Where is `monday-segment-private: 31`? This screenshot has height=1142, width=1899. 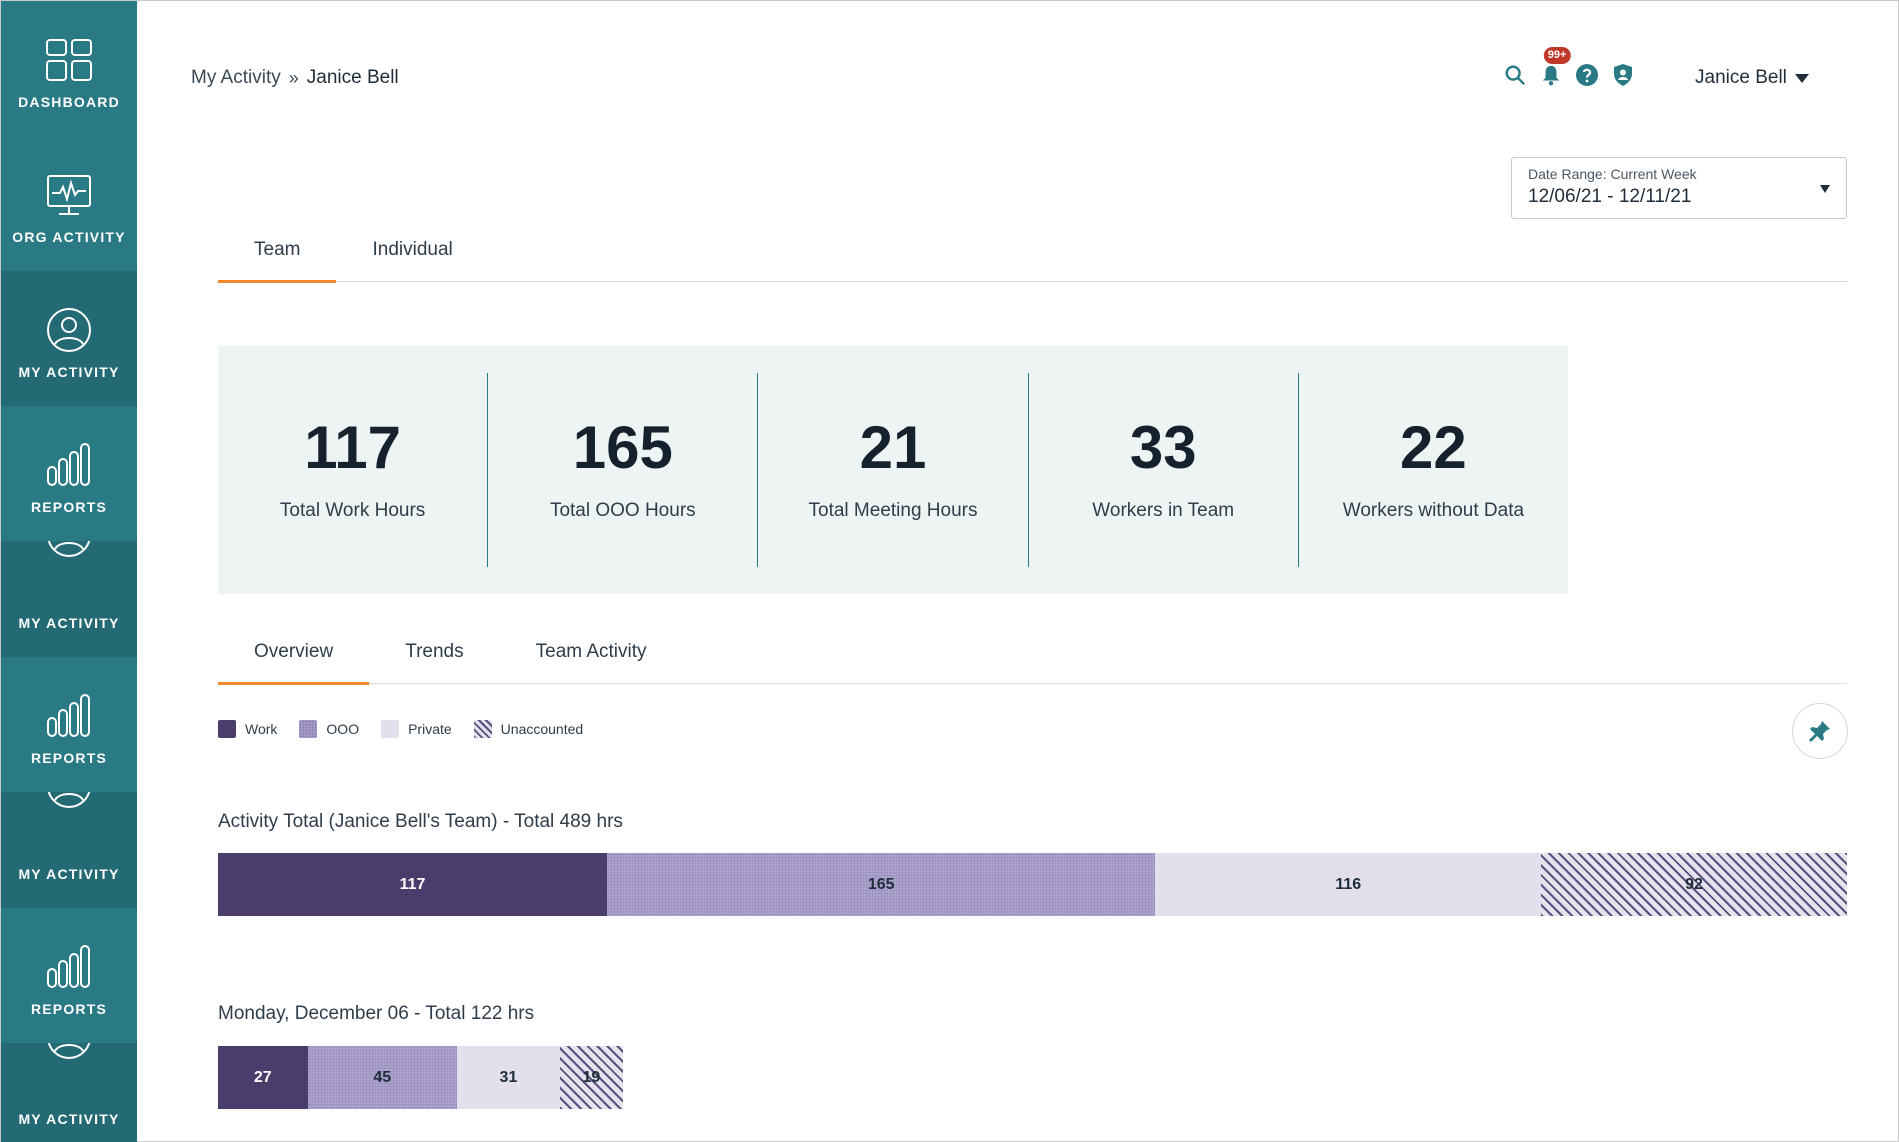
monday-segment-private: 31 is located at coordinates (508, 1077).